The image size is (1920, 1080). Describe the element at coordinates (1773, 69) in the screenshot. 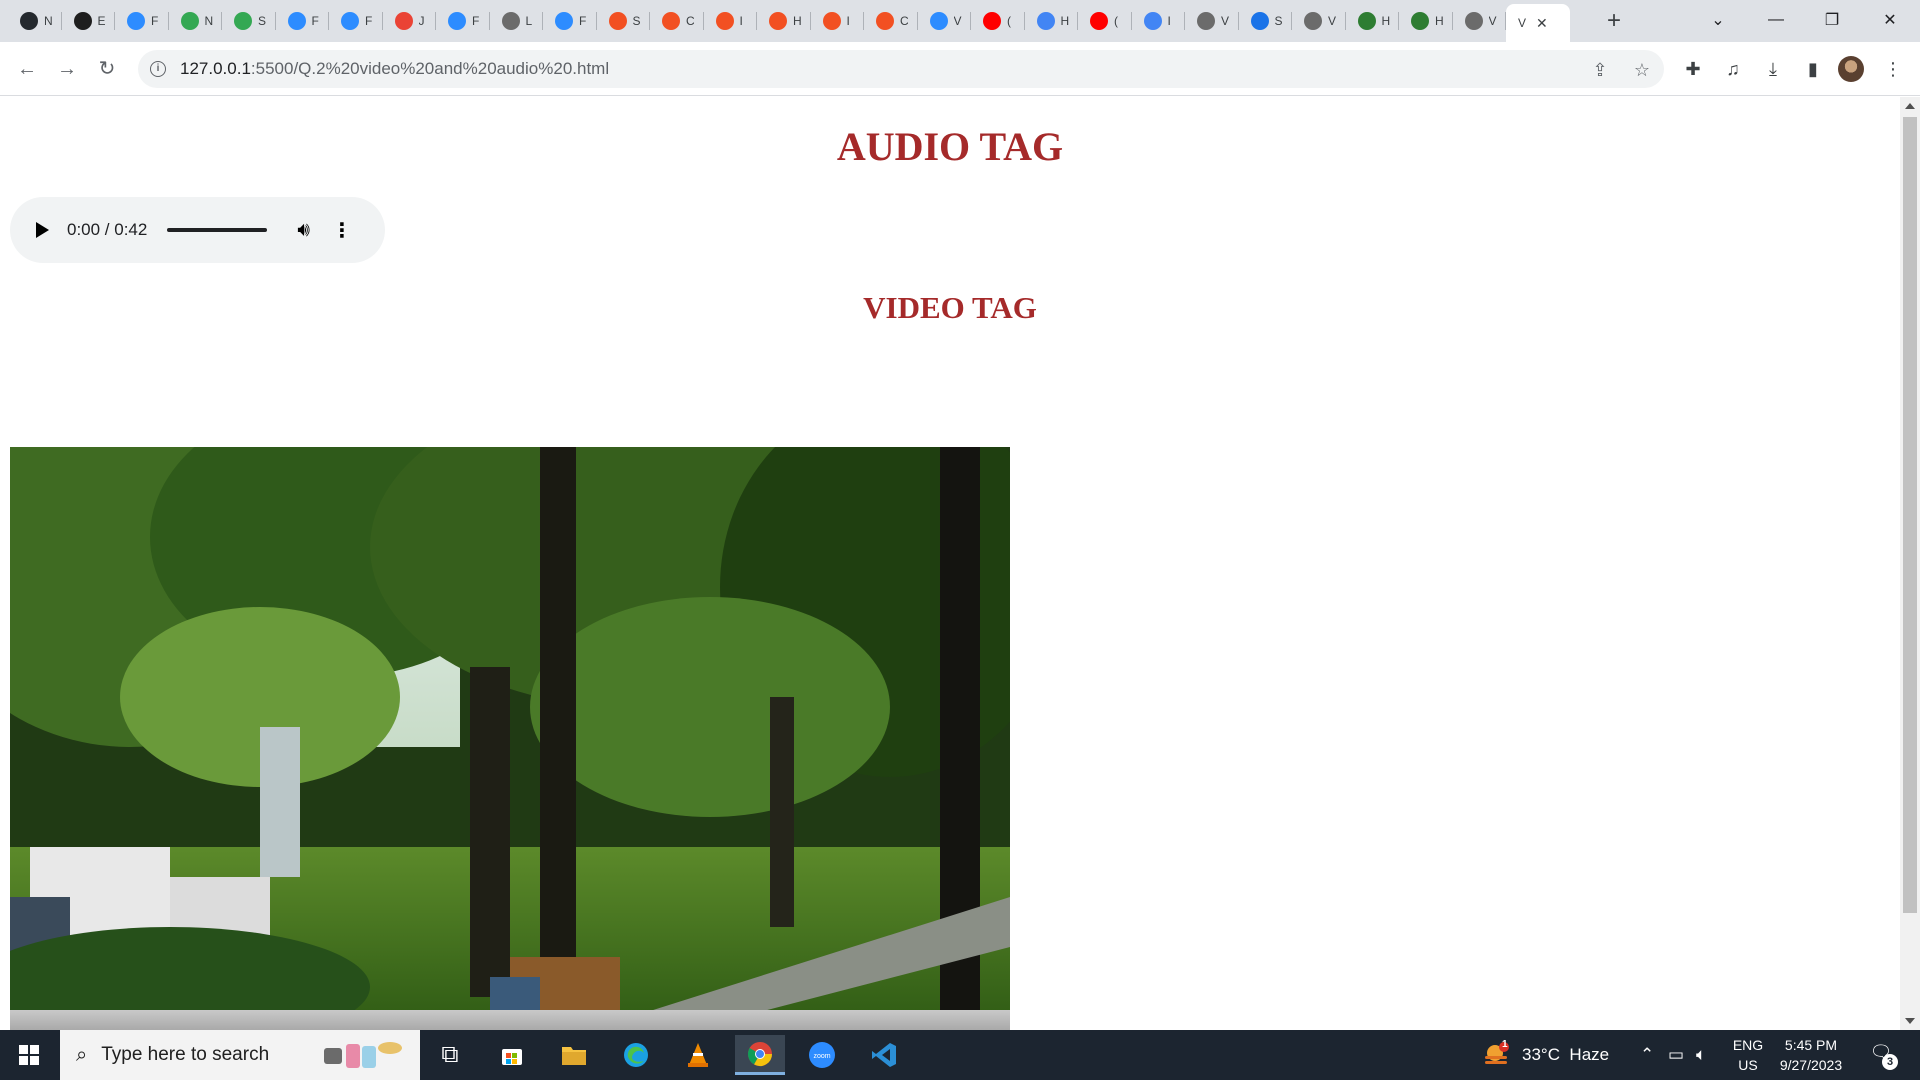

I see `download-icon: ⤓` at that location.